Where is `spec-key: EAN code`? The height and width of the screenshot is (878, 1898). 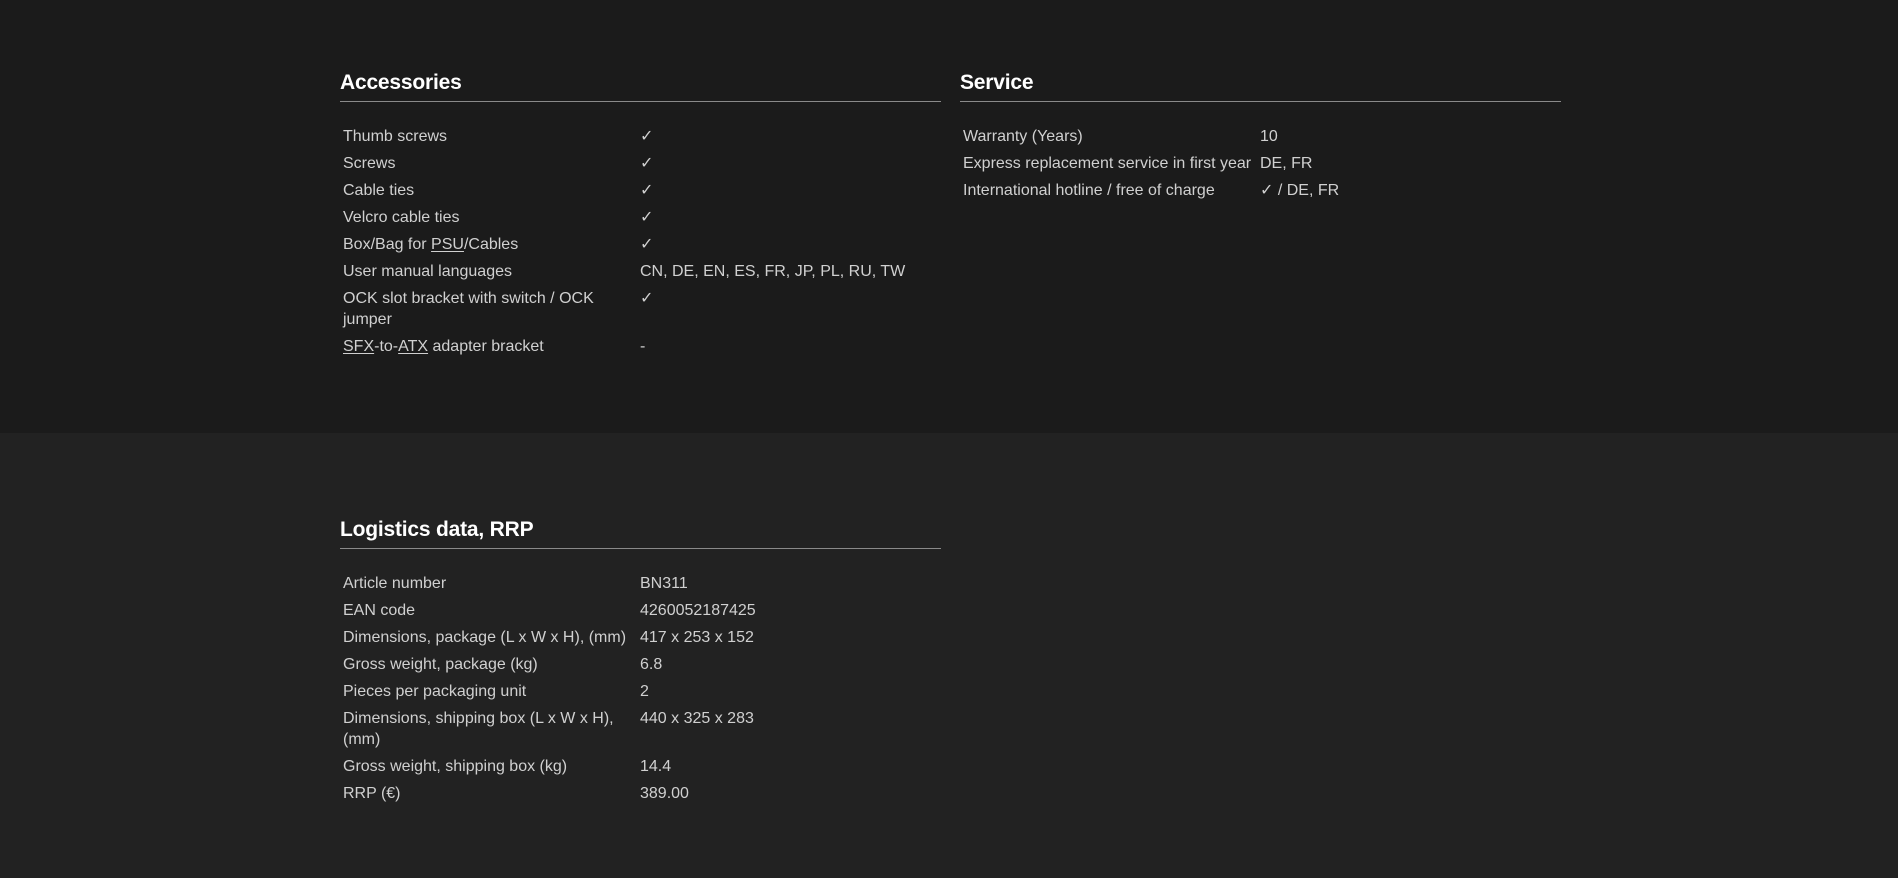
spec-key: EAN code is located at coordinates (379, 610).